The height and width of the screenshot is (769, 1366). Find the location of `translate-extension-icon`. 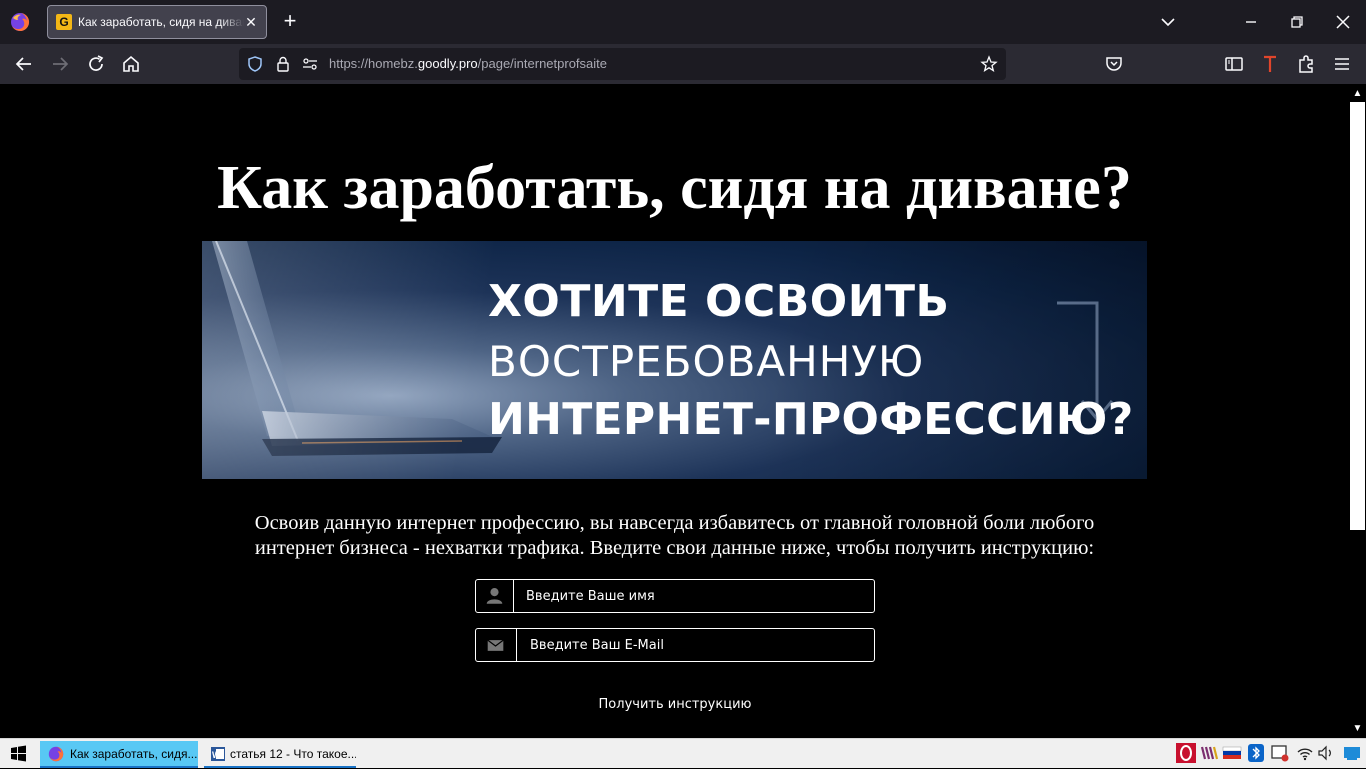

translate-extension-icon is located at coordinates (1270, 64).